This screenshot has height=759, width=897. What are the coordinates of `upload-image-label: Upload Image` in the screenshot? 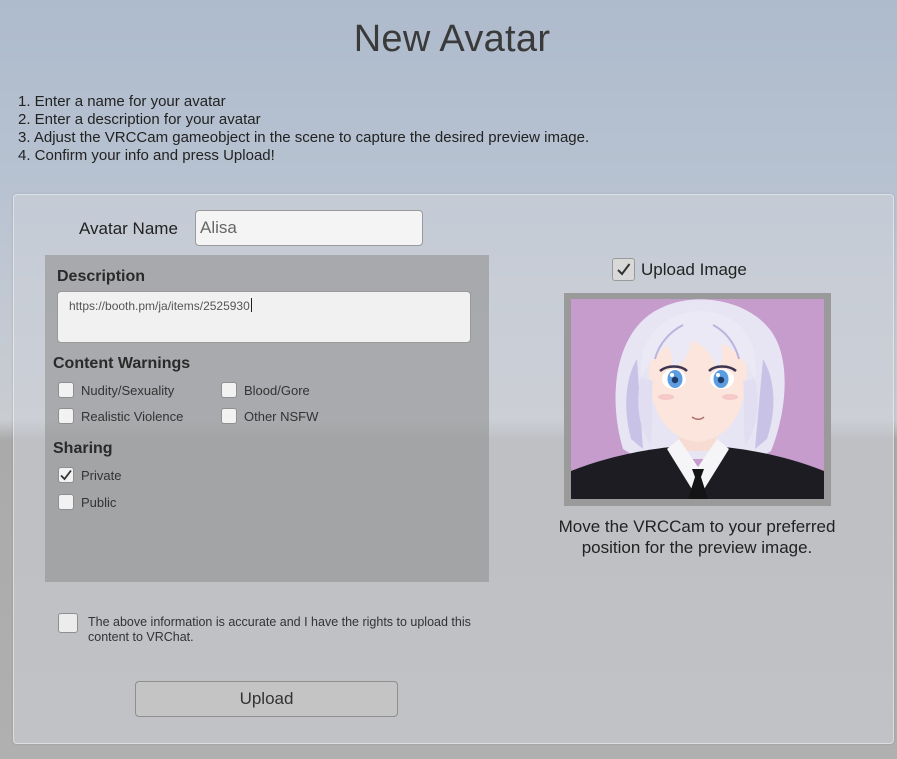 It's located at (694, 269).